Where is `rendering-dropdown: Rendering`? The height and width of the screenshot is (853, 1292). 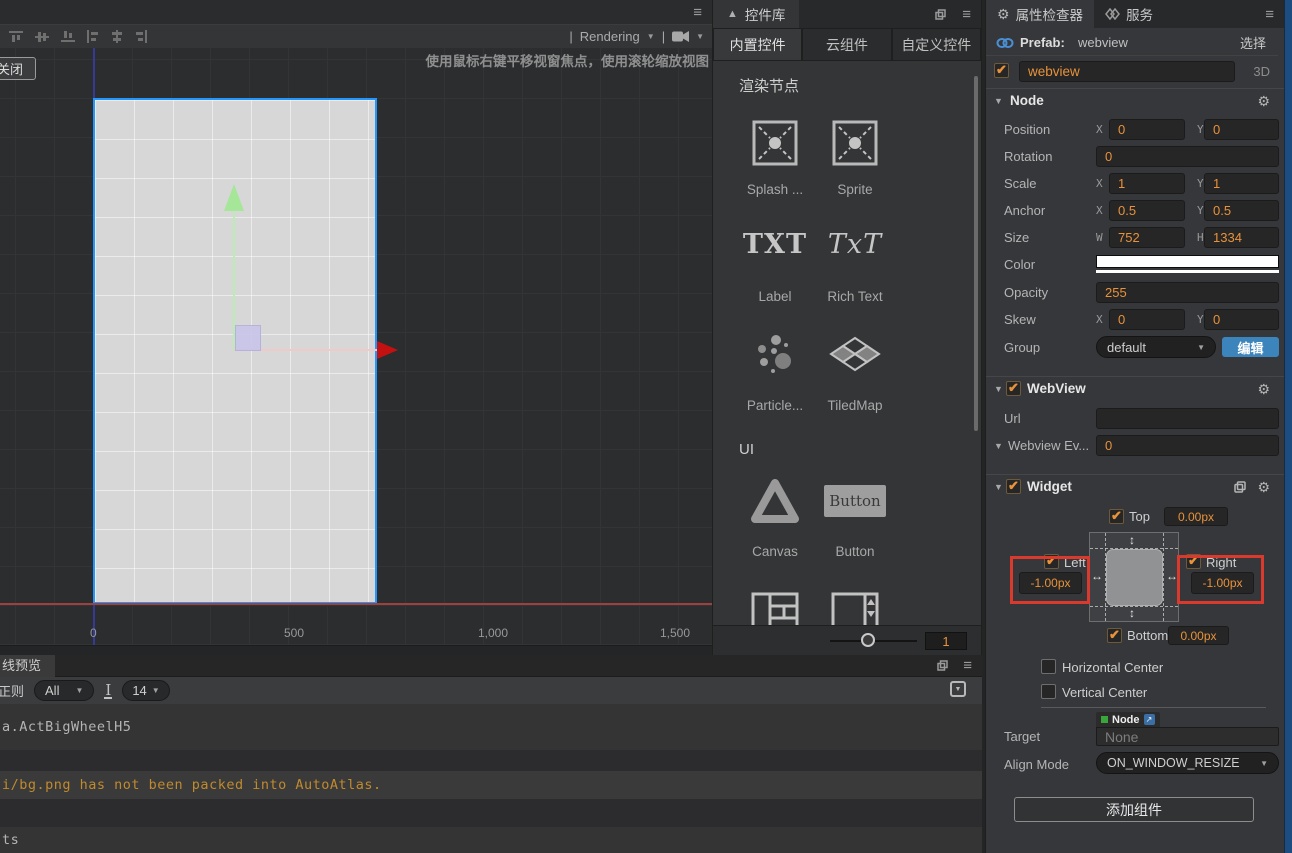
rendering-dropdown: Rendering is located at coordinates (610, 36).